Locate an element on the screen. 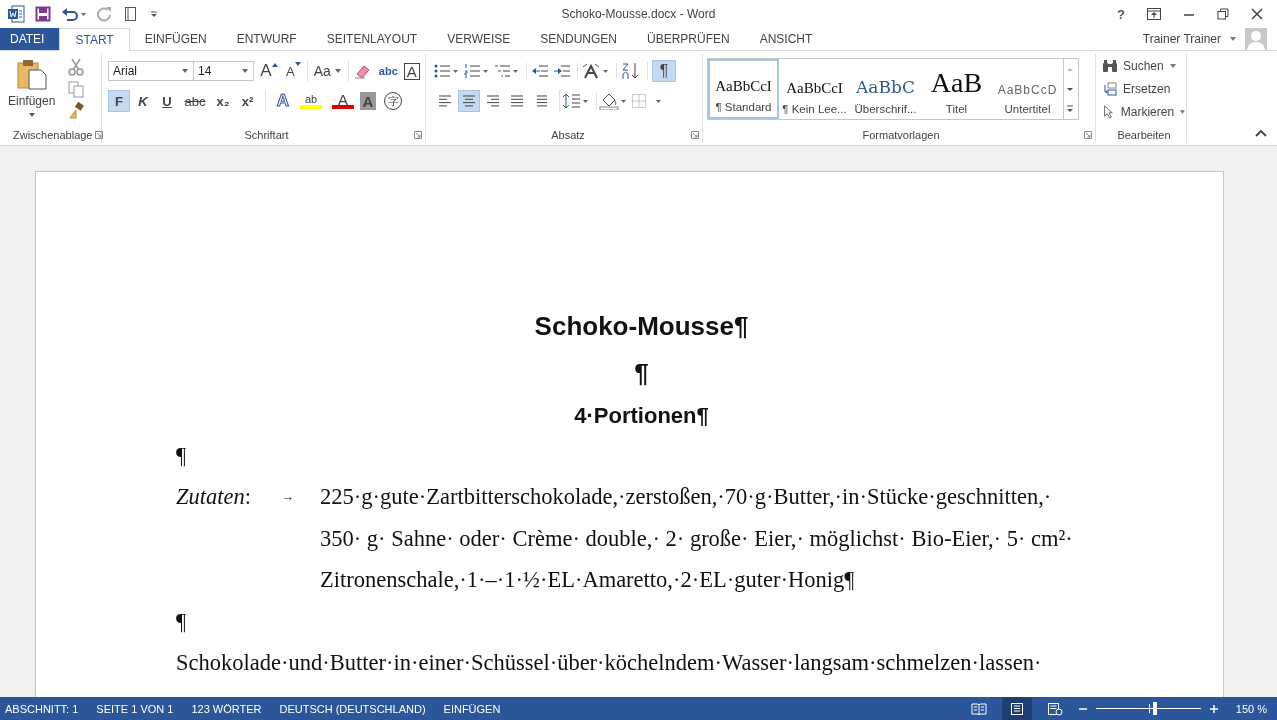 The height and width of the screenshot is (720, 1277). paste-button: Einfügen is located at coordinates (32, 92).